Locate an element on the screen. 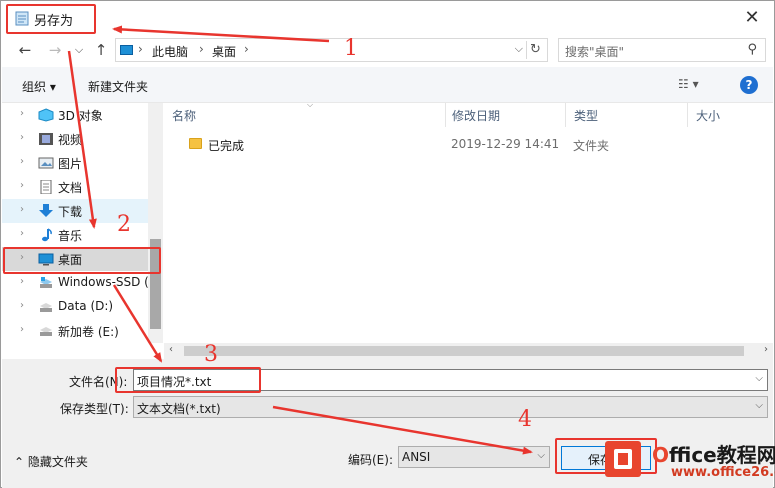 This screenshot has height=488, width=775. office-logo-icon is located at coordinates (623, 459).